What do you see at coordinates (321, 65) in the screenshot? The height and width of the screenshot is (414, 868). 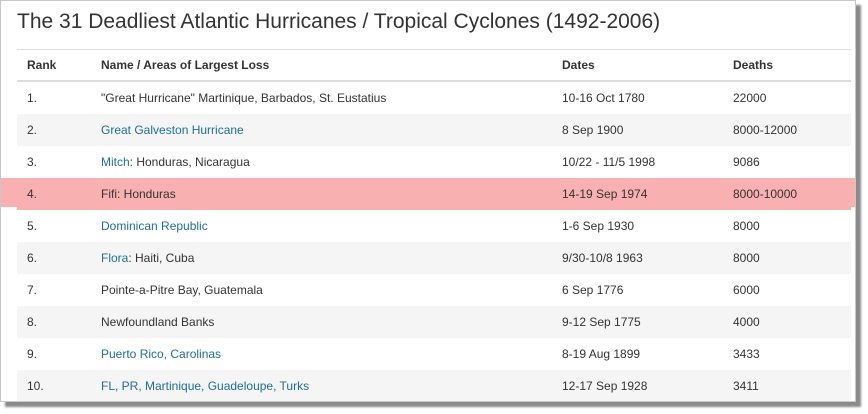 I see `column-header-name: Name / Areas of Largest Loss` at bounding box center [321, 65].